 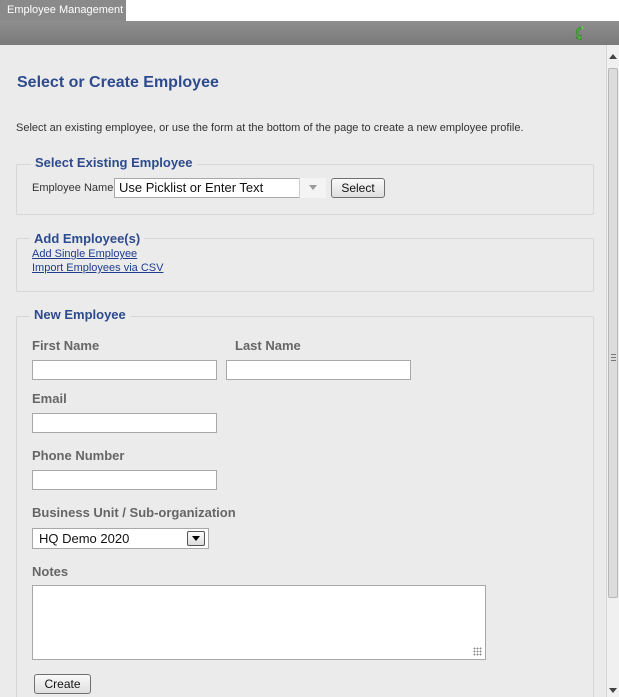 What do you see at coordinates (74, 188) in the screenshot?
I see `employee-name-label: Employee Name:` at bounding box center [74, 188].